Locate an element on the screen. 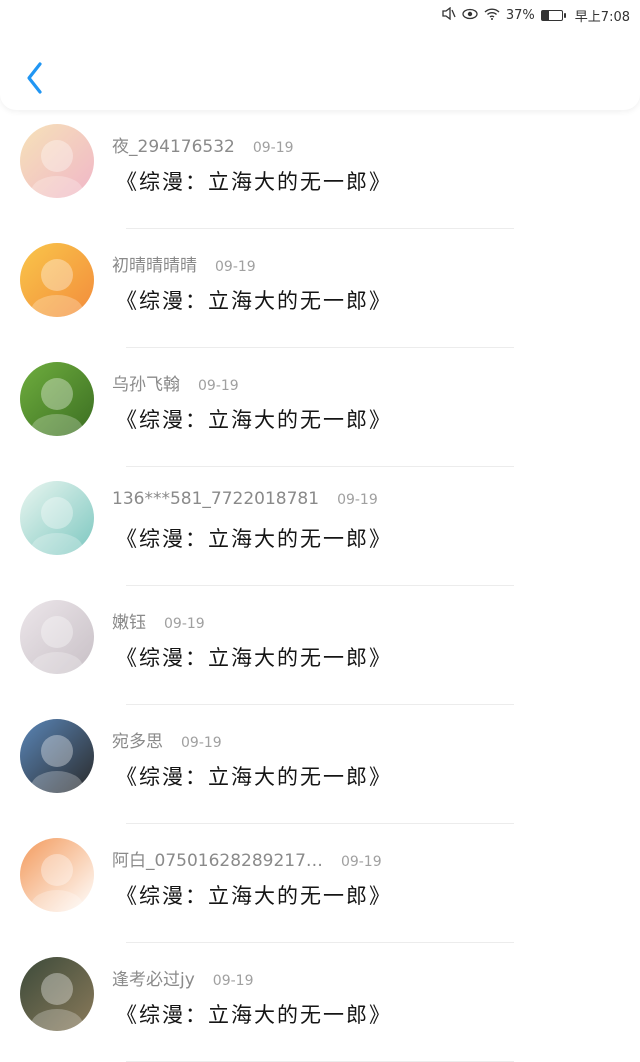 The height and width of the screenshot is (1062, 640). list-item: 嫩钰 09-19 《综漫：立海大的无一郎》 is located at coordinates (320, 645).